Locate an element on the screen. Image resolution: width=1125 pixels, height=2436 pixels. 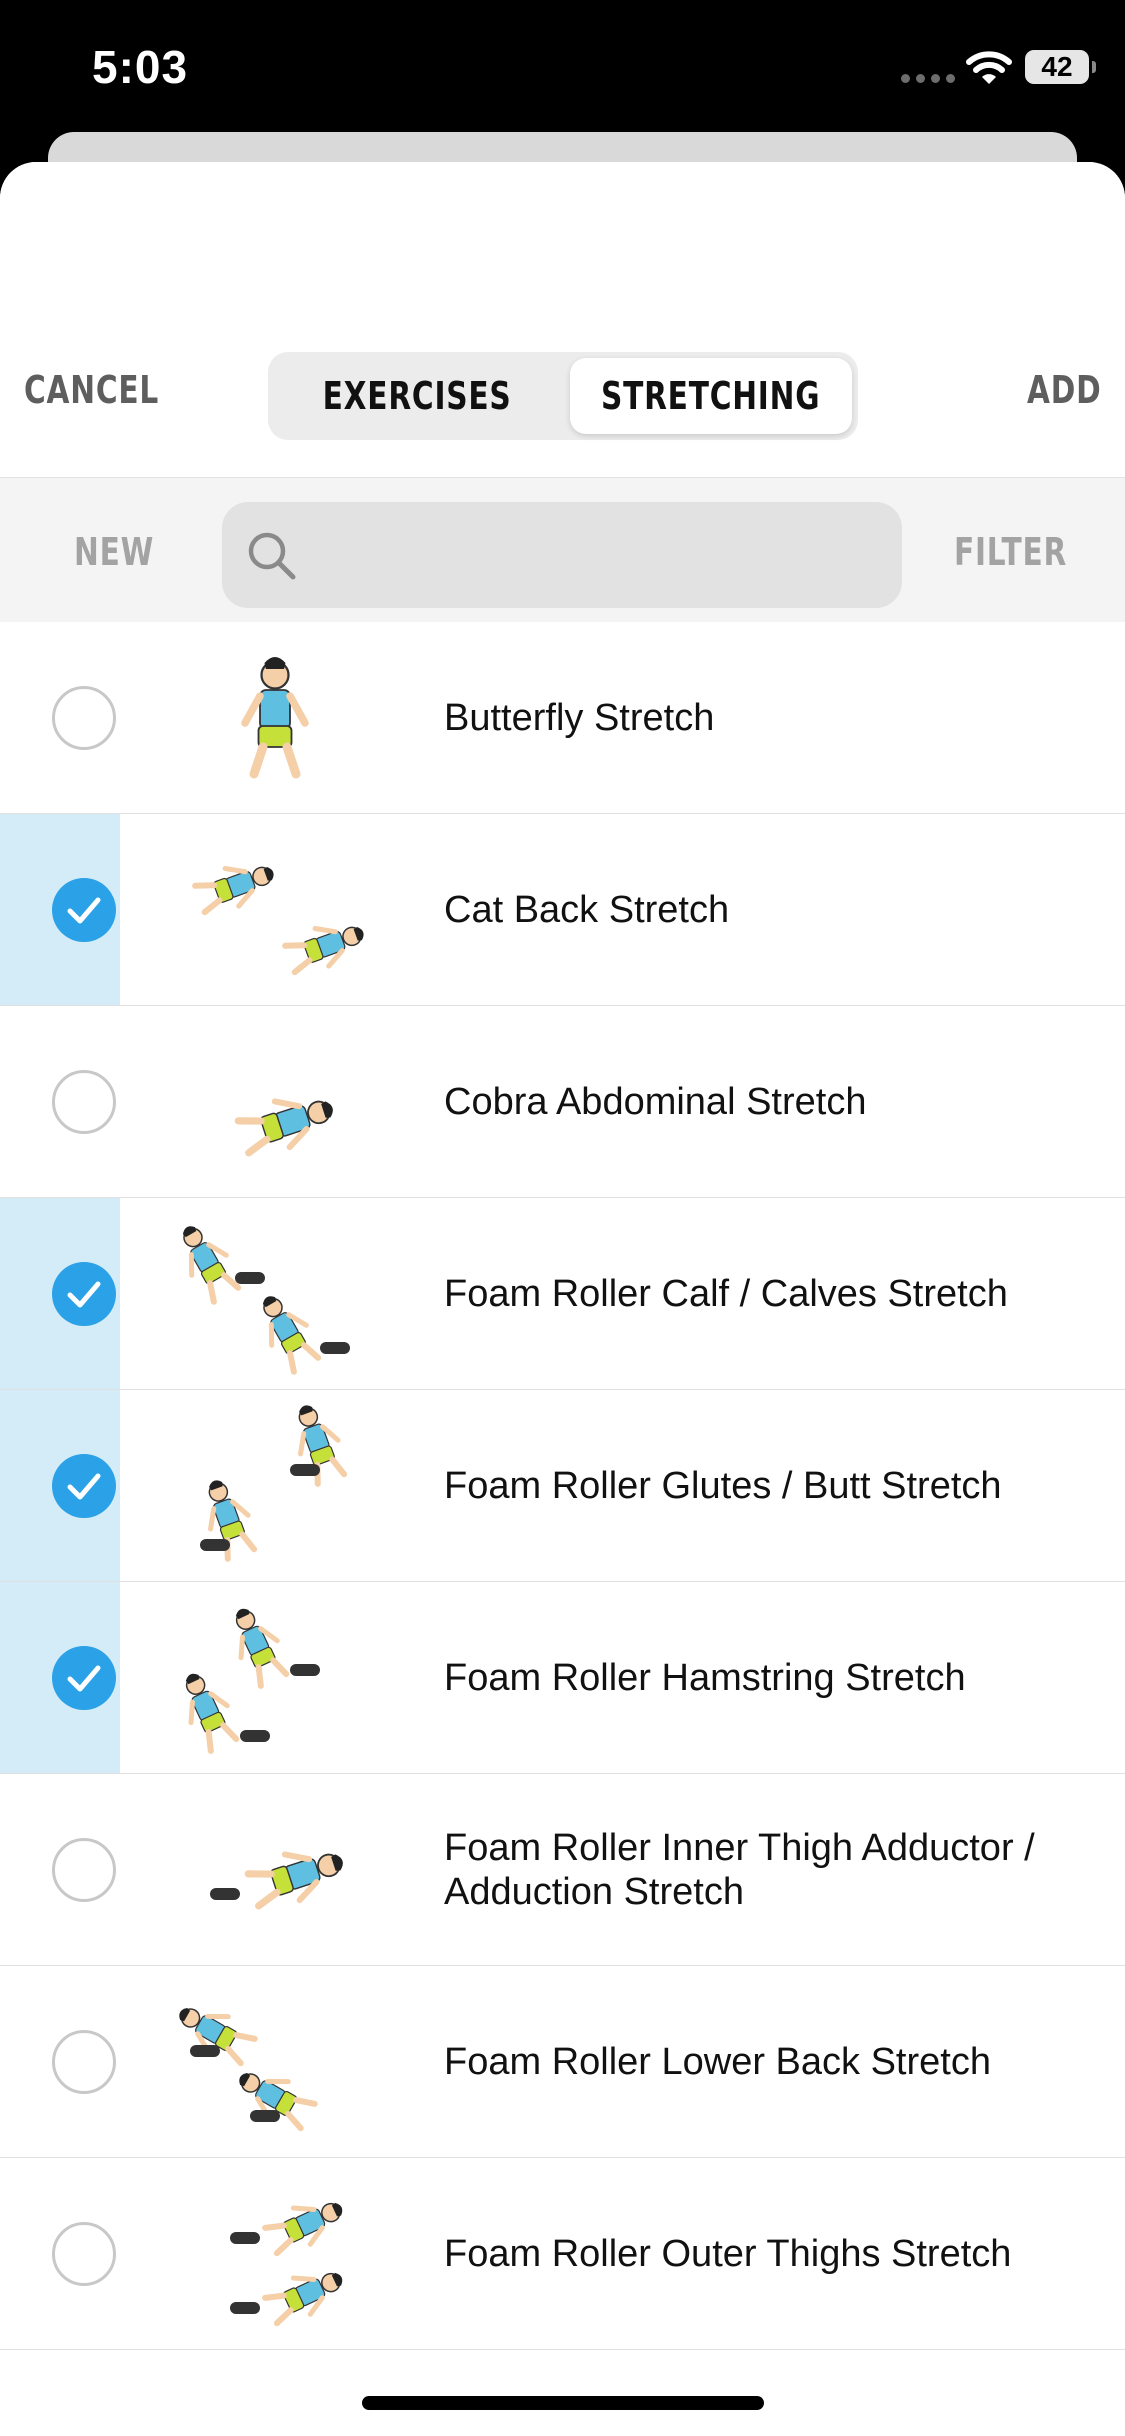
wifi-icon is located at coordinates (989, 67).